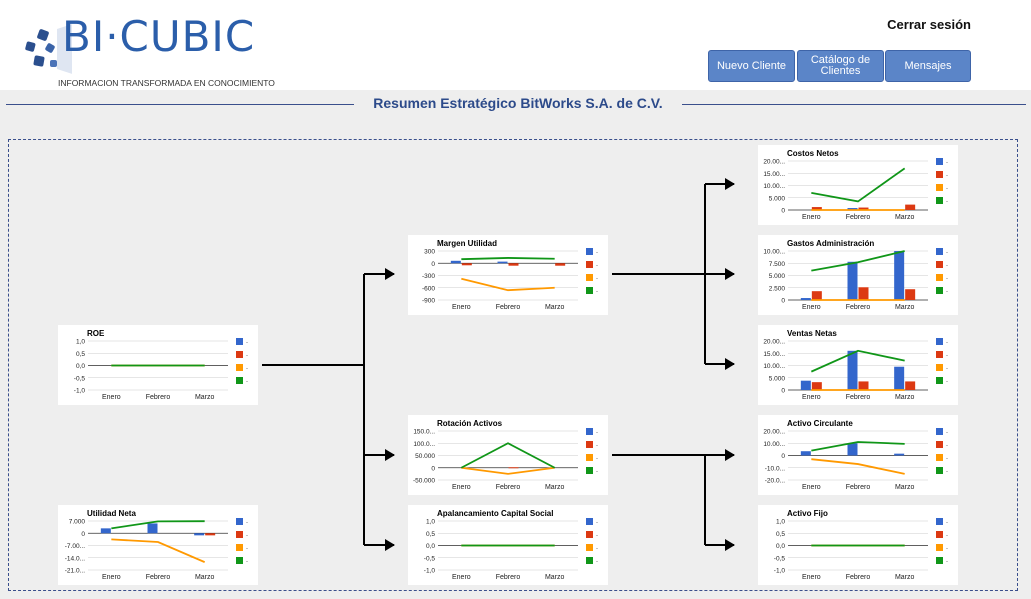 Image resolution: width=1031 pixels, height=599 pixels. Describe the element at coordinates (424, 481) in the screenshot. I see `y-tick-label: -50.000` at that location.